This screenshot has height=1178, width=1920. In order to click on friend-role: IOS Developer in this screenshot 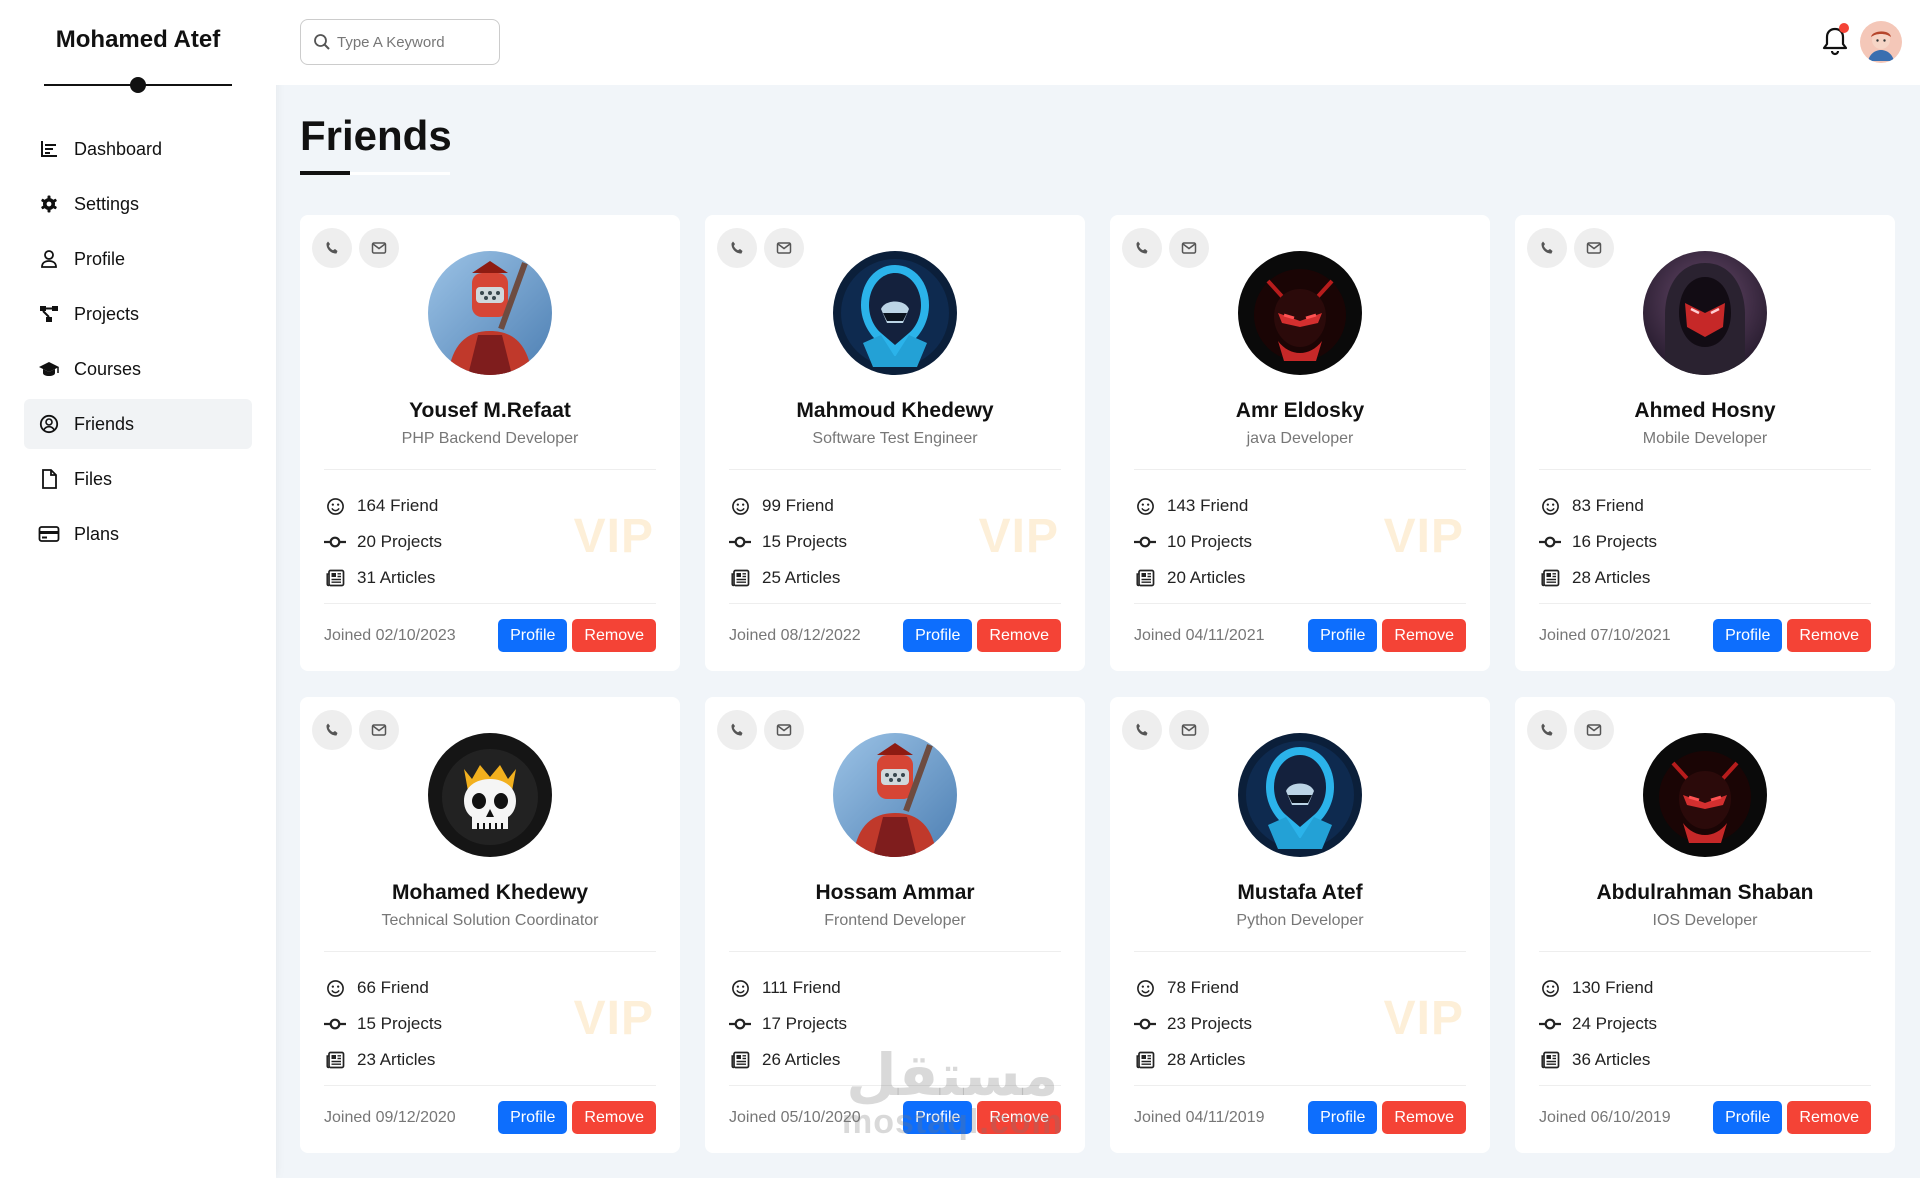, I will do `click(1705, 920)`.